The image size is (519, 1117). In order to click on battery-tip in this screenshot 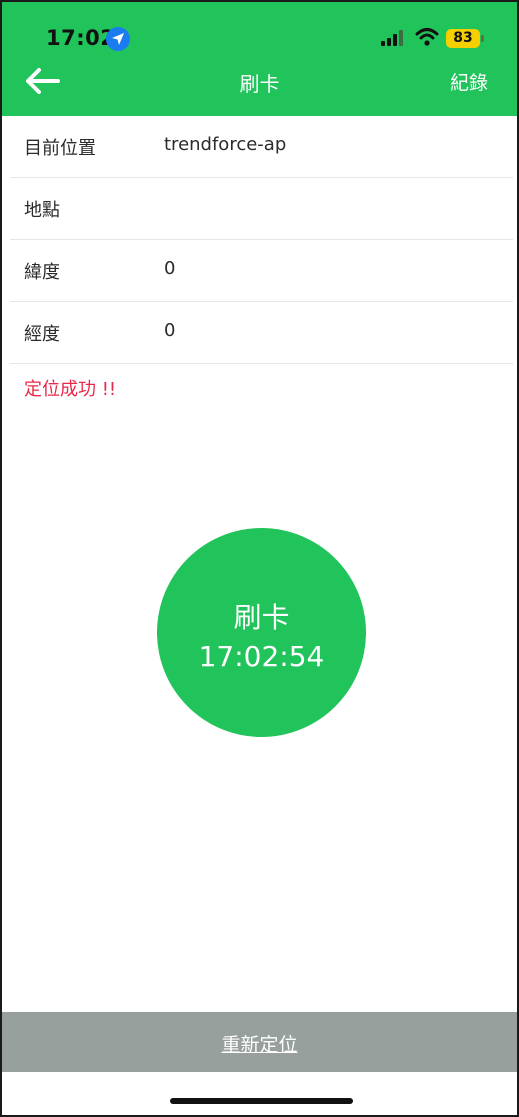, I will do `click(482, 38)`.